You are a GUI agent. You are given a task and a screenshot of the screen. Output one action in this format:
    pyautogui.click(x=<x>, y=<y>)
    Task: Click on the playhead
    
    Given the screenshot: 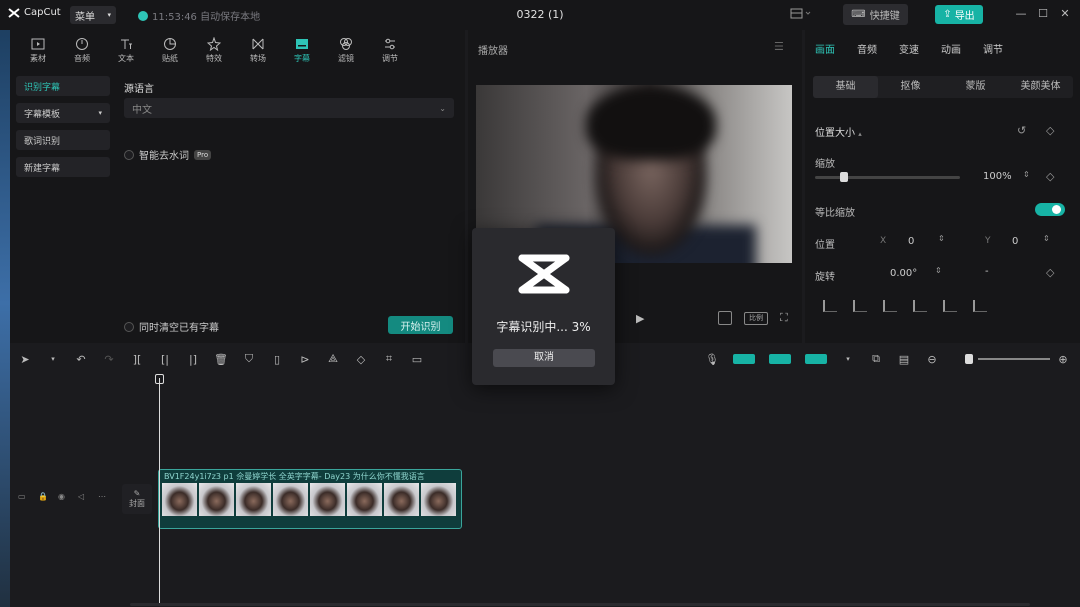 What is the action you would take?
    pyautogui.click(x=159, y=492)
    